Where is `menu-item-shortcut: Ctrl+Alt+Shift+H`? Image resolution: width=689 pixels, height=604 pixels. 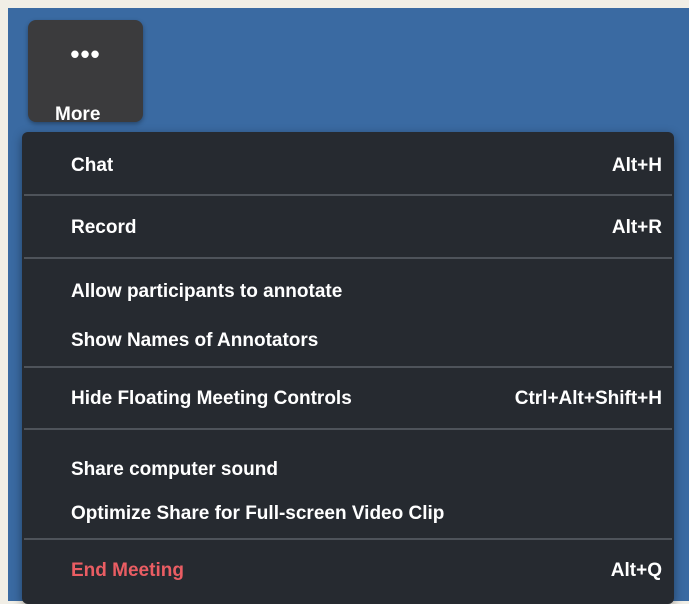 menu-item-shortcut: Ctrl+Alt+Shift+H is located at coordinates (588, 398).